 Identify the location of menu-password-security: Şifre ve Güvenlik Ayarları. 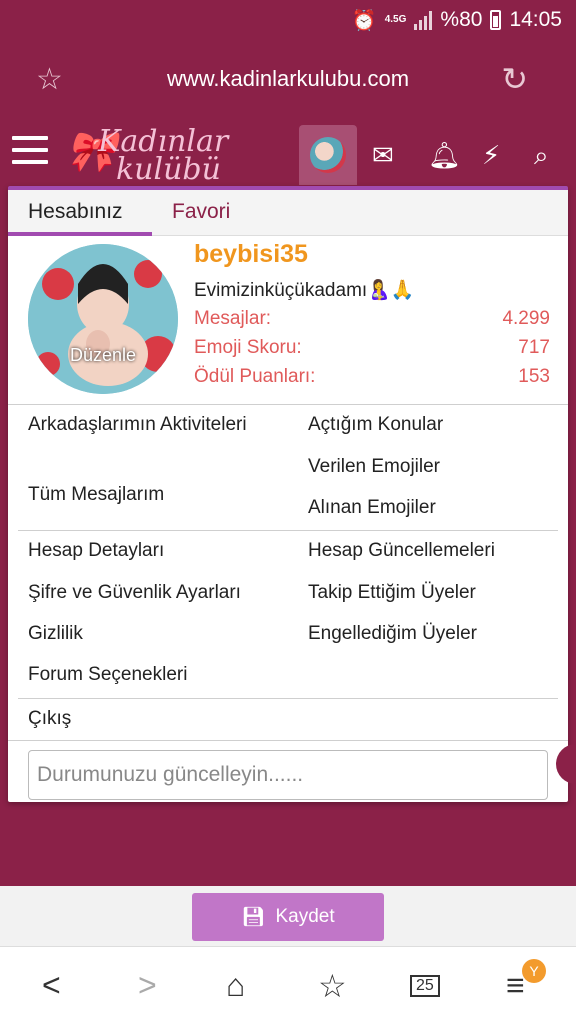
(134, 592).